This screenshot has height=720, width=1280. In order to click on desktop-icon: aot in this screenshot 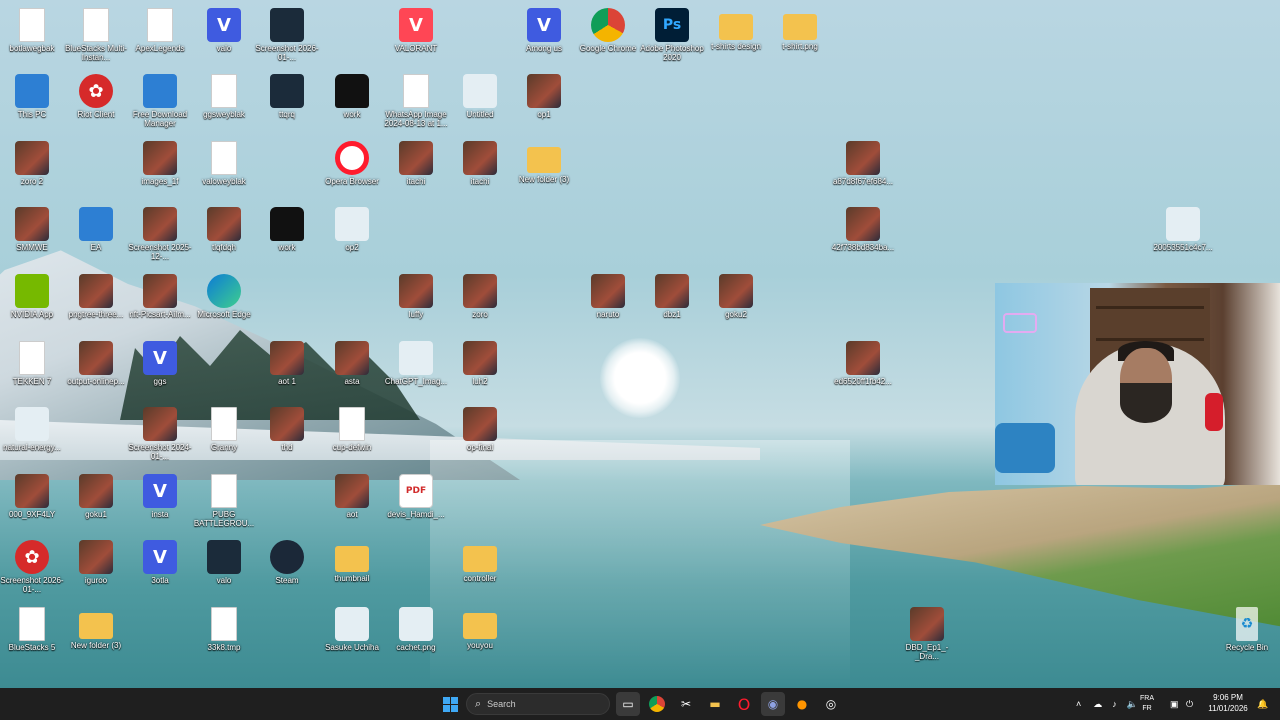, I will do `click(352, 496)`.